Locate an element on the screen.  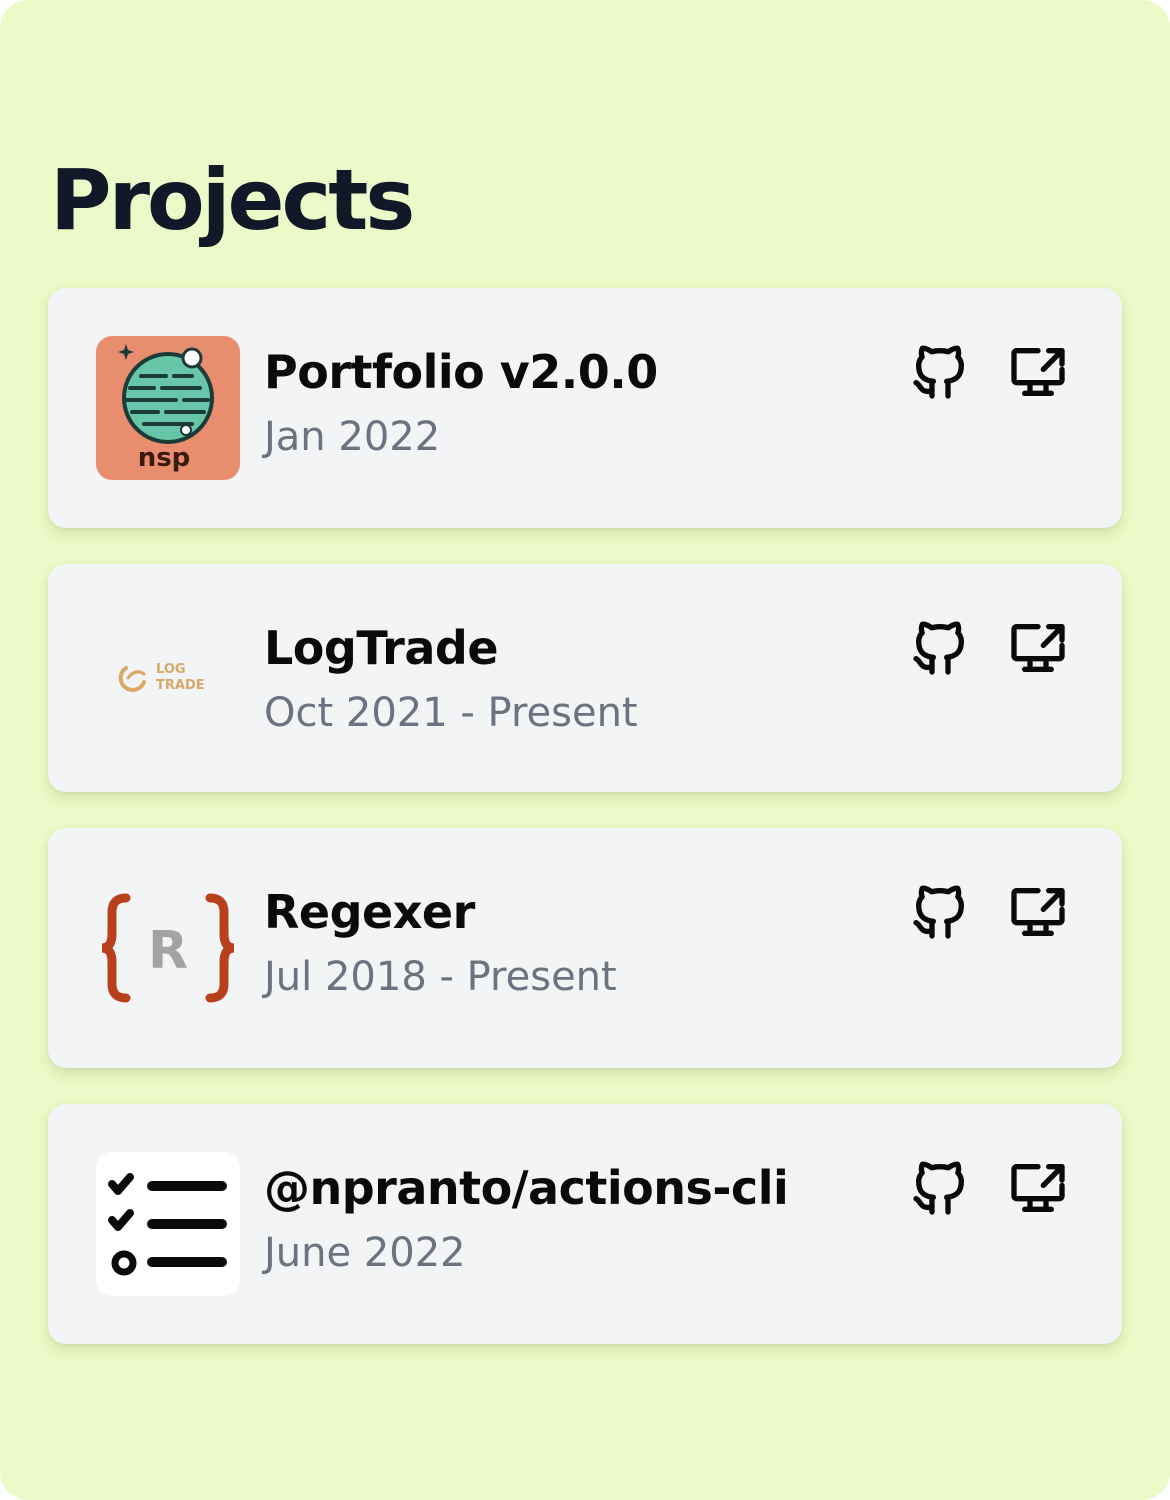
project-date: Jan 2022 is located at coordinates (352, 437).